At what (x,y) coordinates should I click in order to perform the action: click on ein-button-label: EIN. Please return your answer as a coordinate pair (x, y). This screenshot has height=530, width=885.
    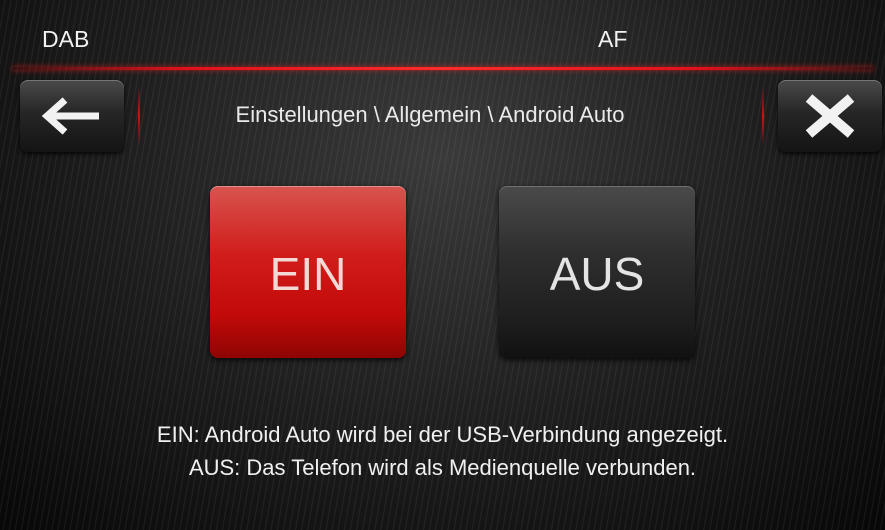
    Looking at the image, I should click on (308, 274).